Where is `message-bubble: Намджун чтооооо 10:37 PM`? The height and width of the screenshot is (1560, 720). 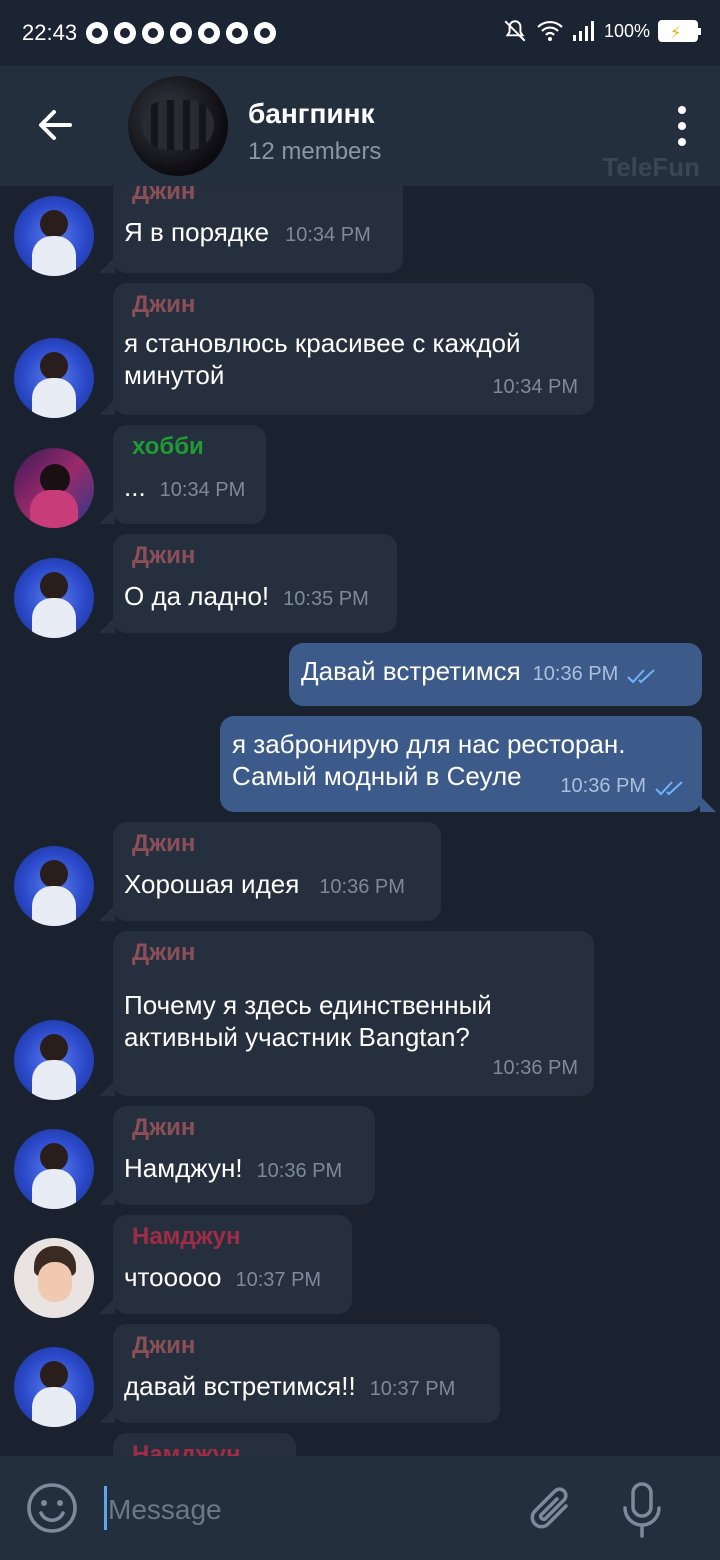
message-bubble: Намджун чтооооо 10:37 PM is located at coordinates (225, 1264).